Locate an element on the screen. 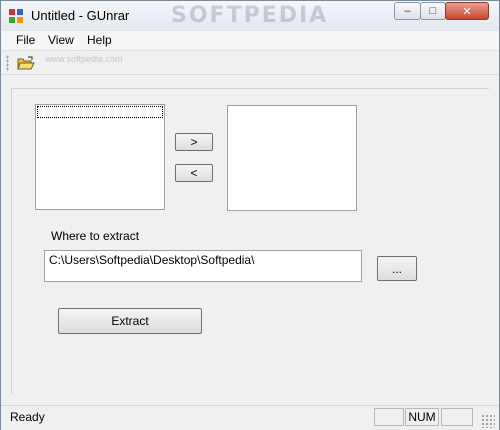  close-icon: ✕ is located at coordinates (467, 11).